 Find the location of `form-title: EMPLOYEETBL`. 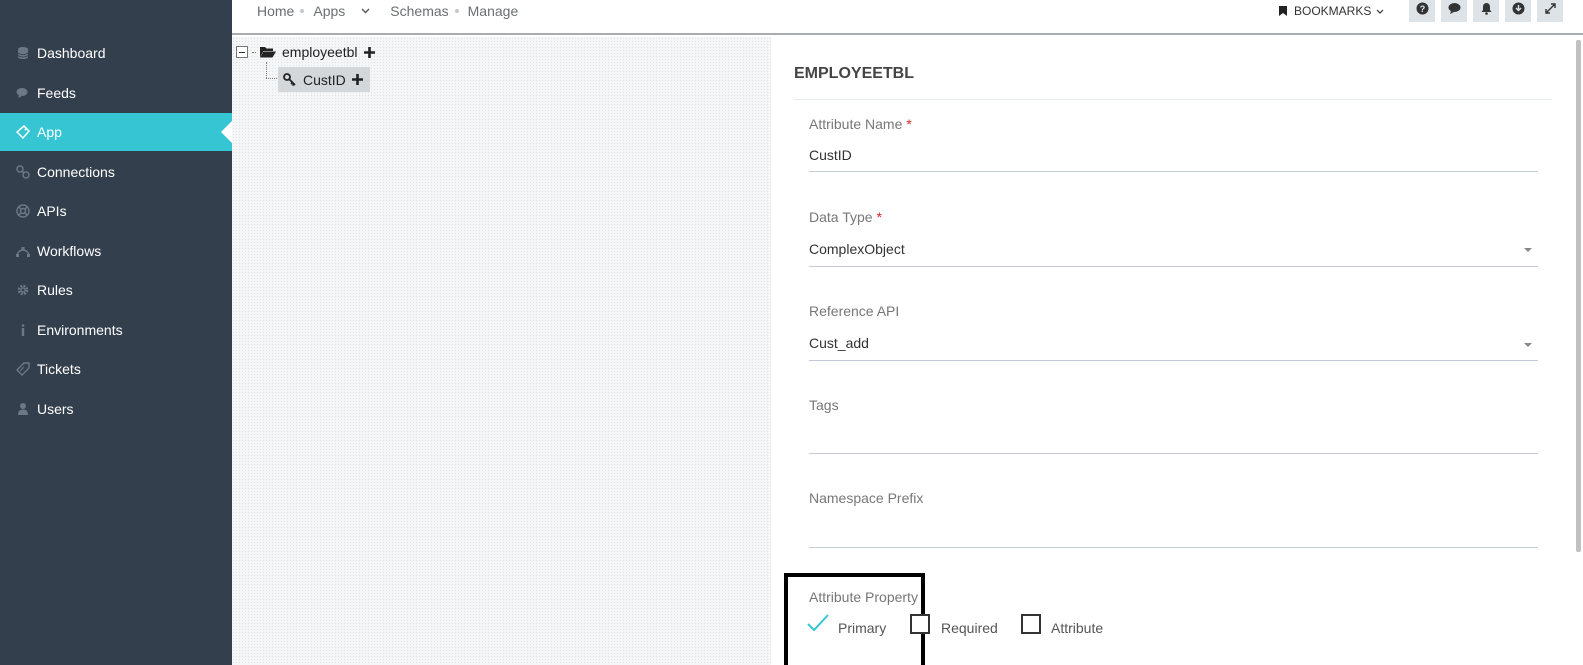

form-title: EMPLOYEETBL is located at coordinates (854, 73).